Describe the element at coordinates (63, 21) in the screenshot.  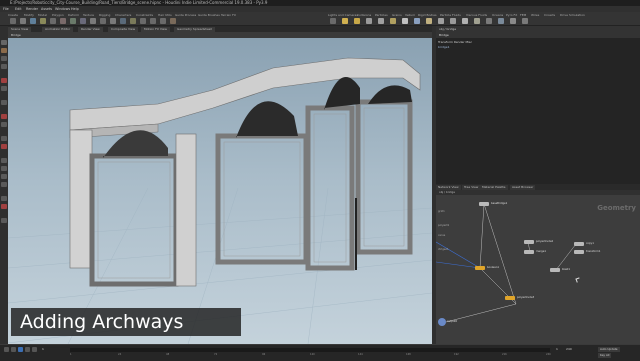
I see `null-tool-icon` at that location.